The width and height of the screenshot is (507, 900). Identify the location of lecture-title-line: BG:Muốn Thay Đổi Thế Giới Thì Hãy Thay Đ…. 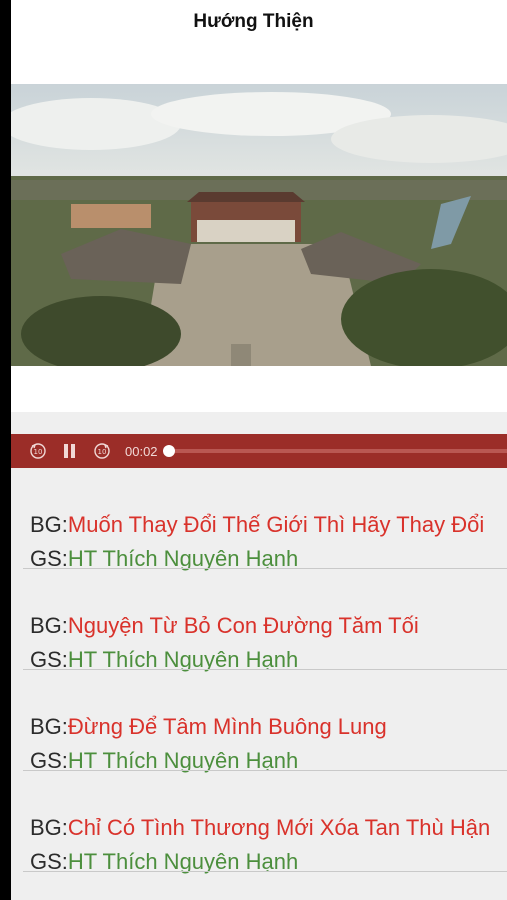
(257, 525).